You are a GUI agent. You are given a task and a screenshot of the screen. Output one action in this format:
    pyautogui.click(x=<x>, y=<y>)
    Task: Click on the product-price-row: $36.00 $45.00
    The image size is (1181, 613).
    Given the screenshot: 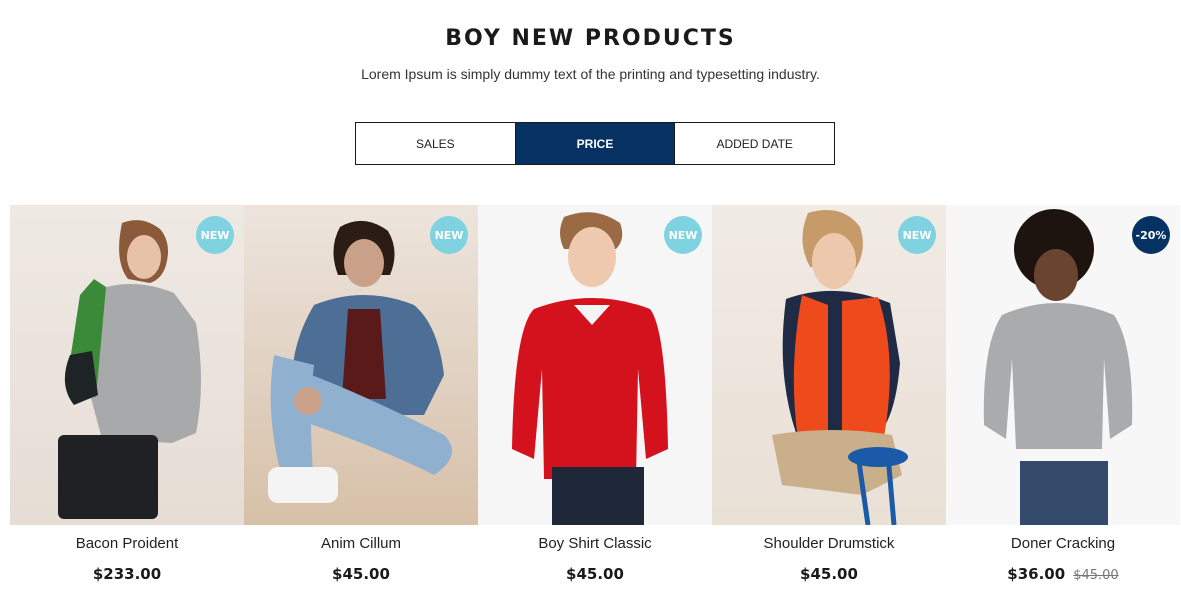 What is the action you would take?
    pyautogui.click(x=1063, y=573)
    